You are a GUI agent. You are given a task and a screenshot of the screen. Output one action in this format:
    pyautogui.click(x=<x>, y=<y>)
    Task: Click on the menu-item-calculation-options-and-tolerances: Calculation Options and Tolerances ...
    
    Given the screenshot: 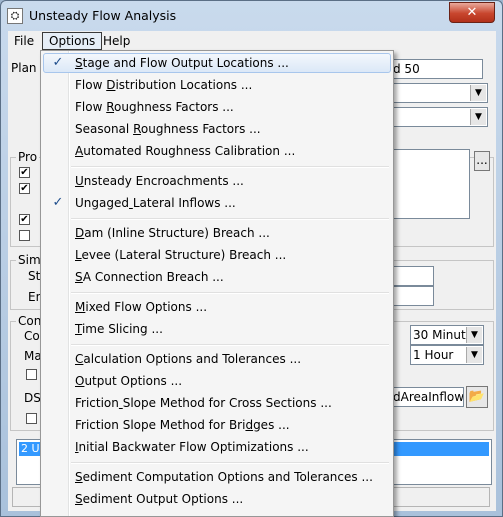 What is the action you would take?
    pyautogui.click(x=217, y=359)
    